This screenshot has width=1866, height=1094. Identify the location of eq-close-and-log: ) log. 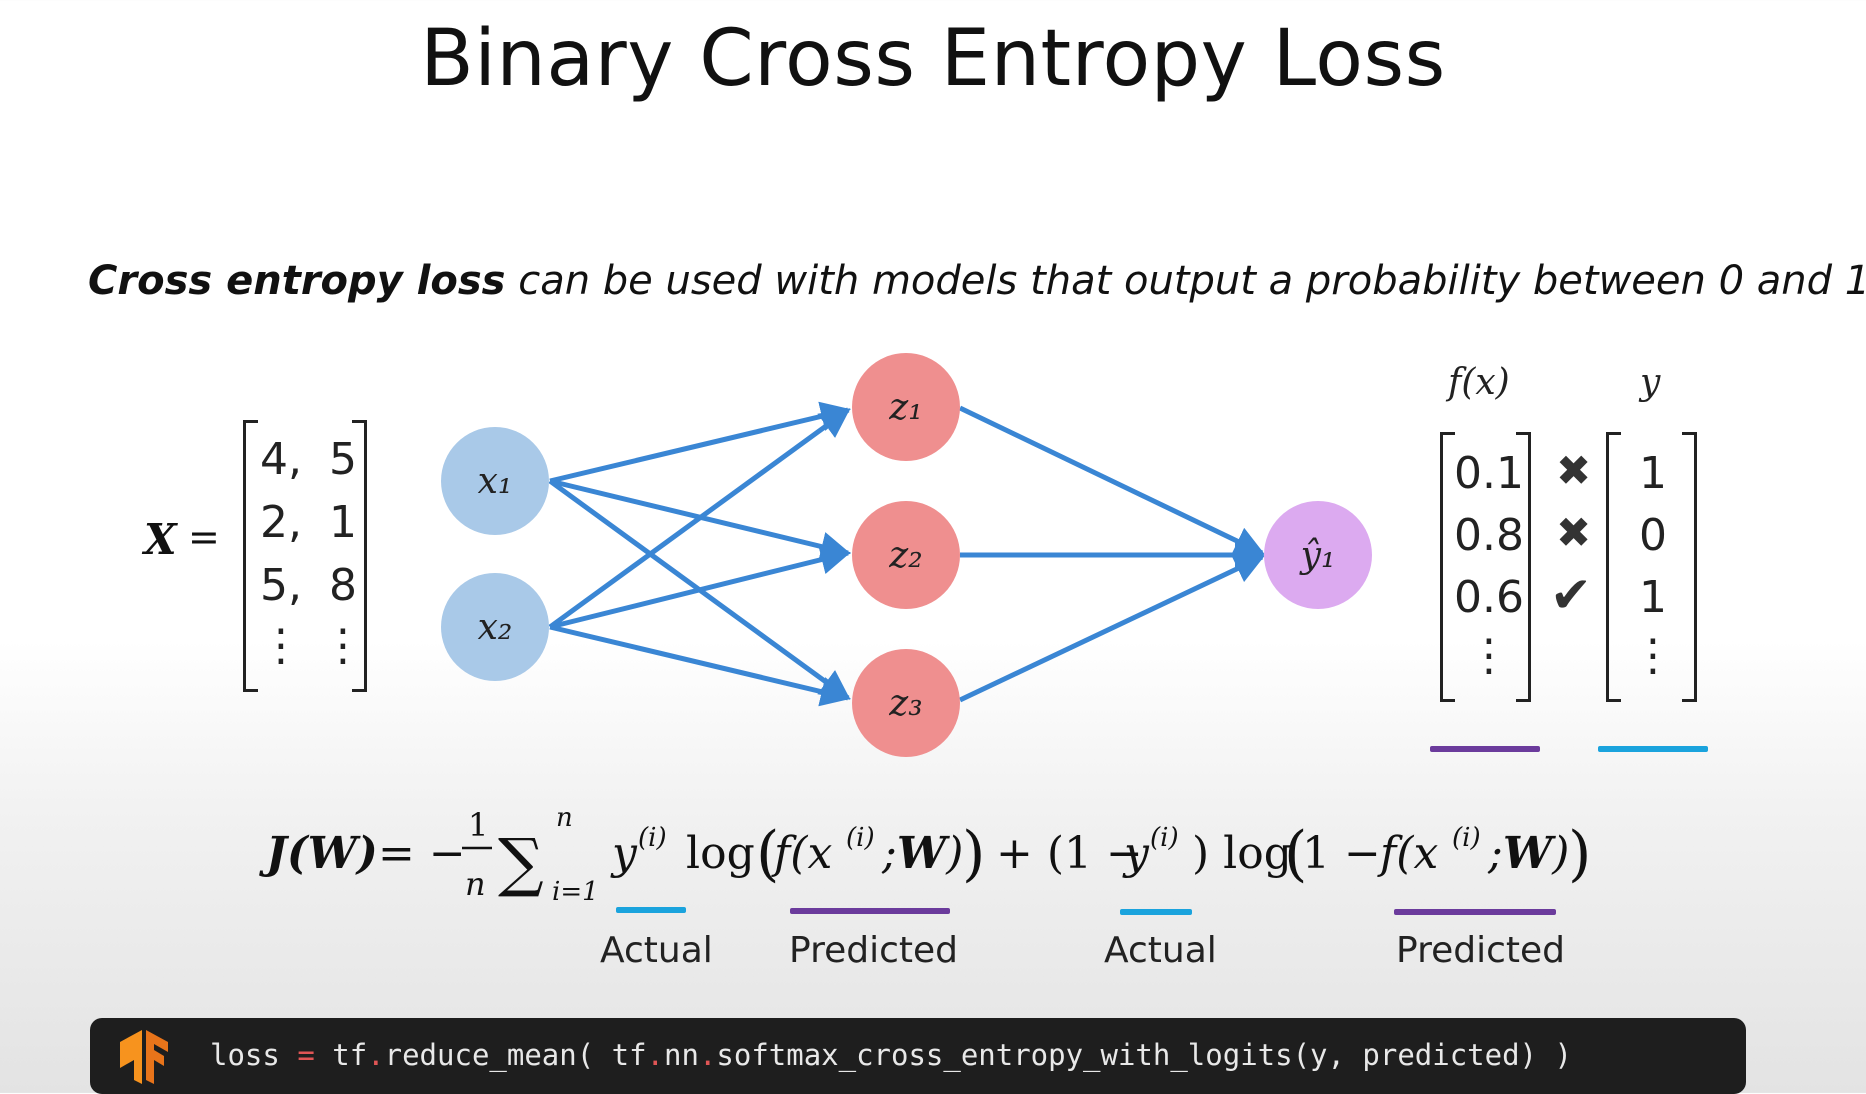
(1242, 853).